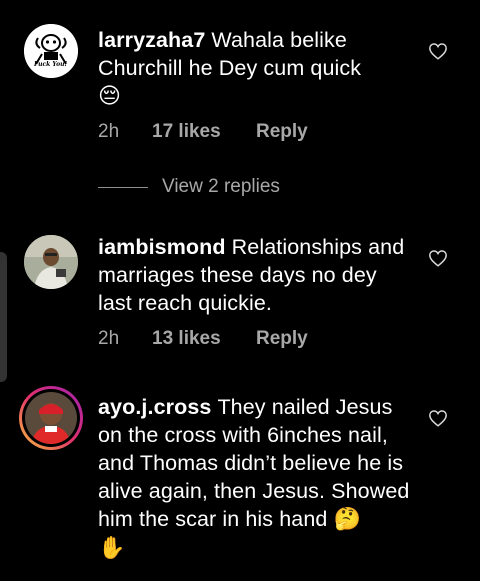  What do you see at coordinates (221, 186) in the screenshot?
I see `view-replies-label: View 2 replies` at bounding box center [221, 186].